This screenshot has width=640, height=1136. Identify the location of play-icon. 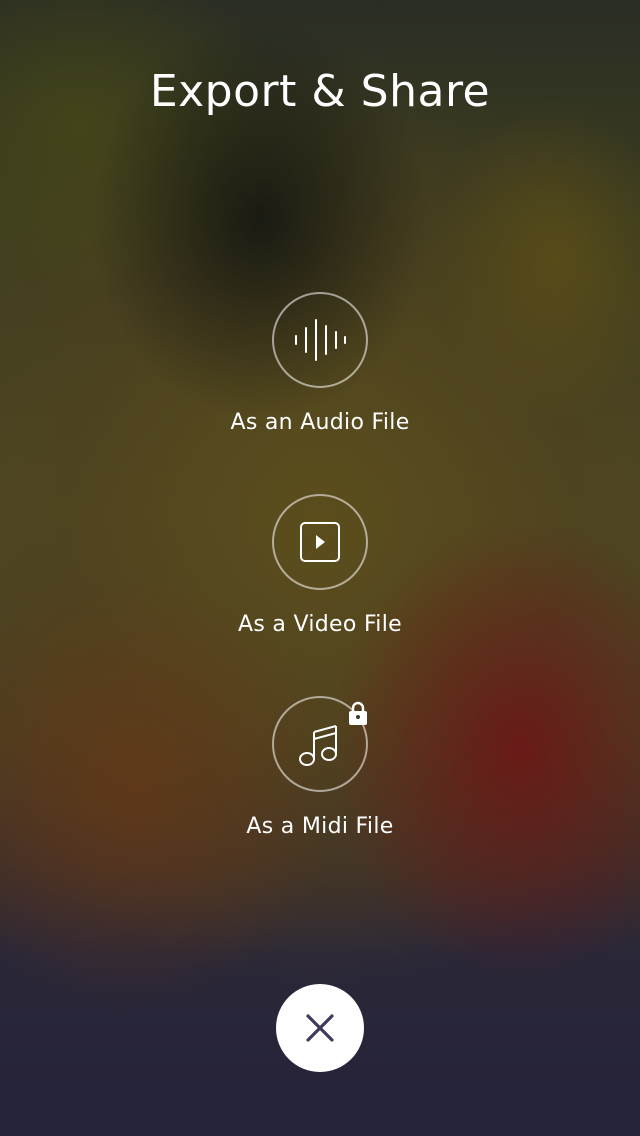
(320, 542).